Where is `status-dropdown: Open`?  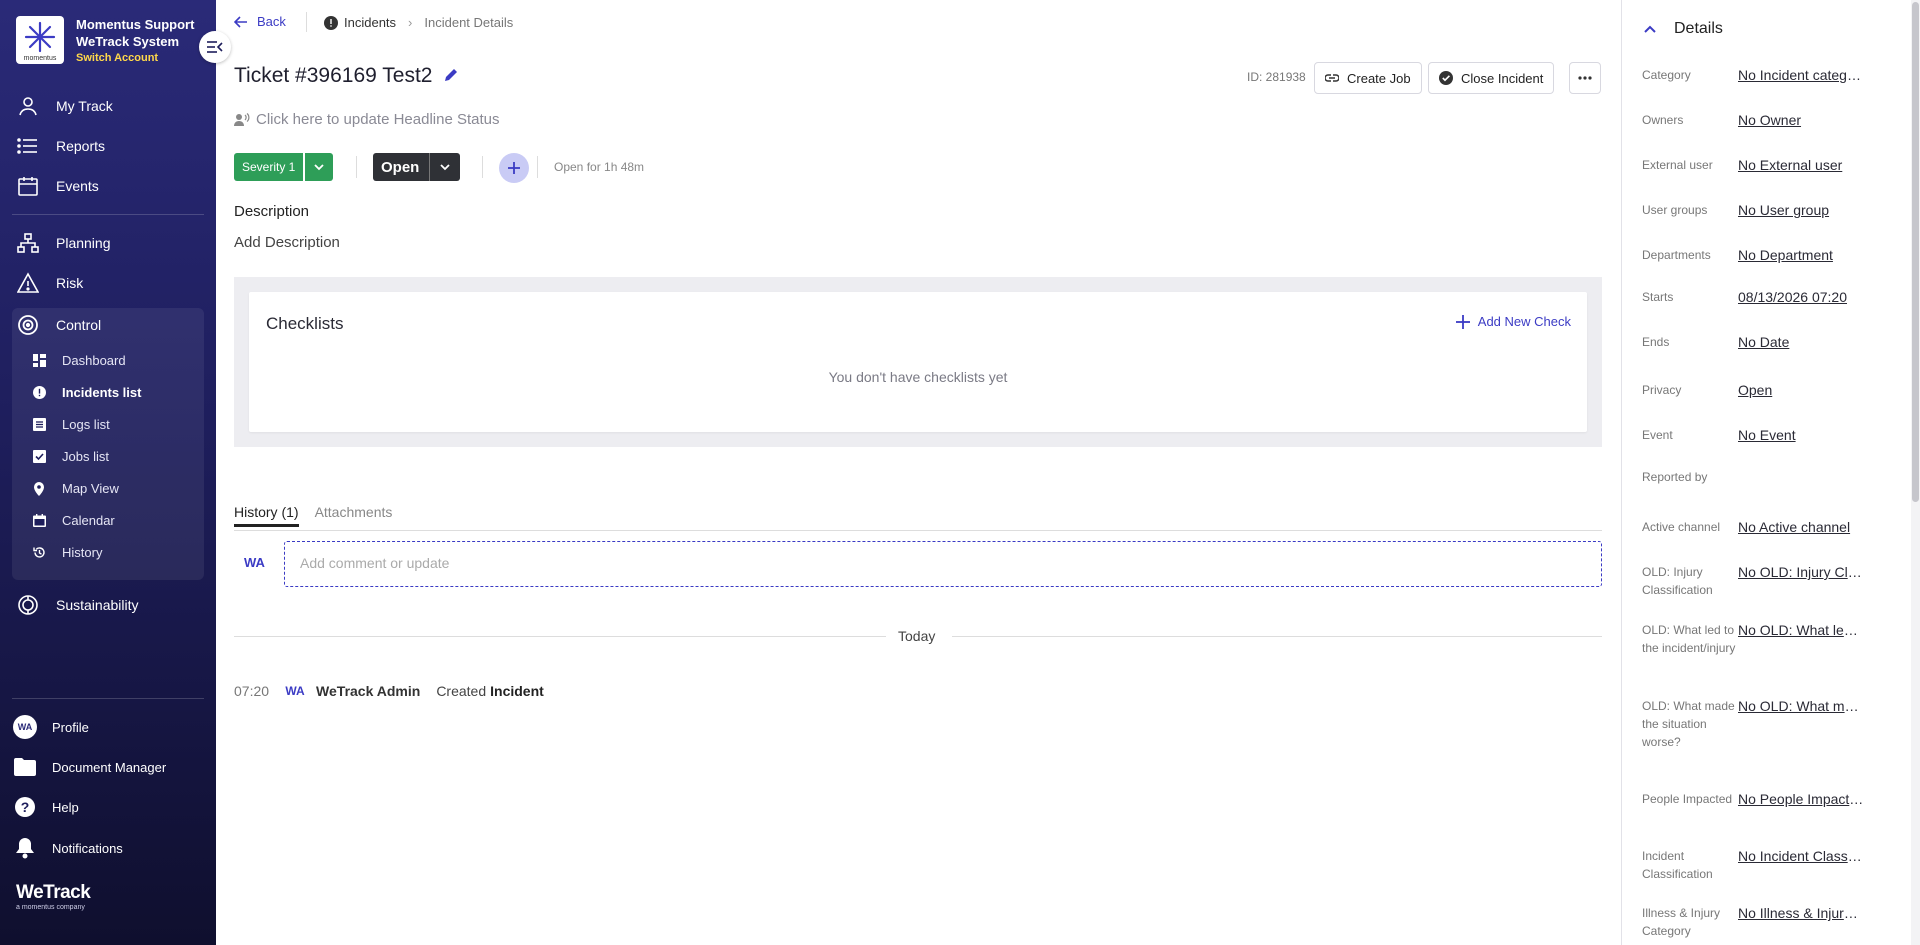 status-dropdown: Open is located at coordinates (417, 167).